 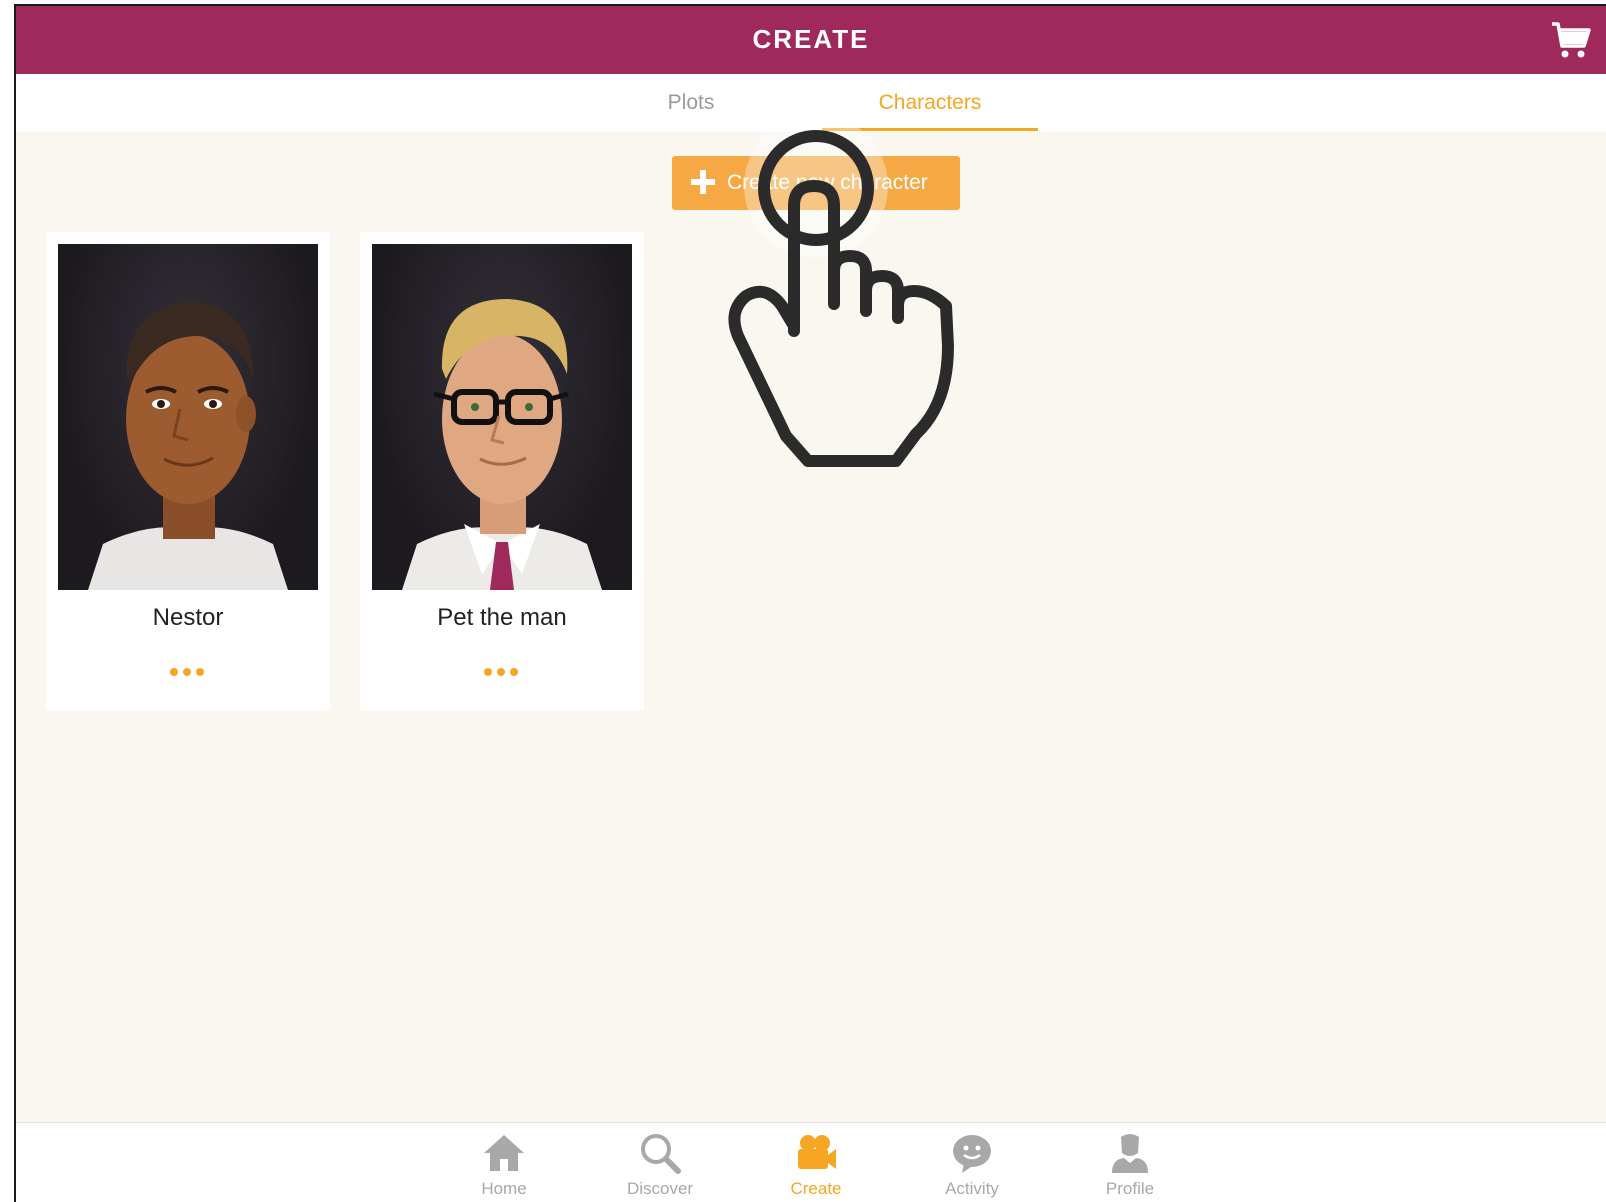 I want to click on nav-activity: Activity, so click(x=972, y=1166).